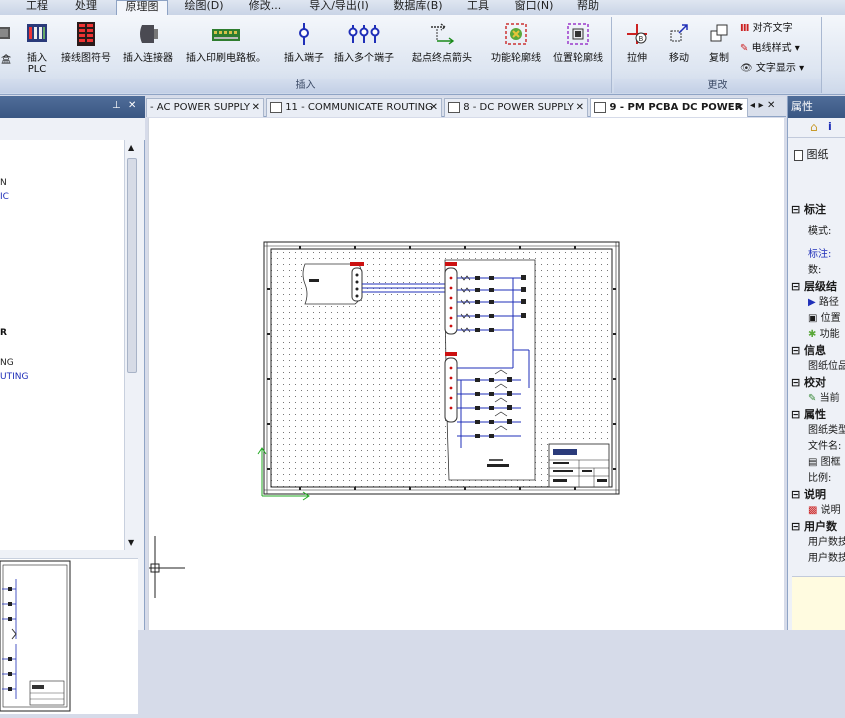  Describe the element at coordinates (69, 636) in the screenshot. I see `sheet-preview` at that location.